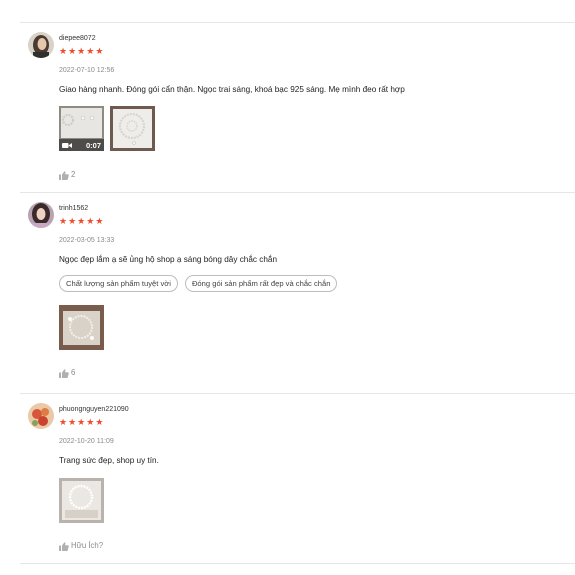 Image resolution: width=575 pixels, height=575 pixels. What do you see at coordinates (93, 145) in the screenshot?
I see `video-duration: 0:07` at bounding box center [93, 145].